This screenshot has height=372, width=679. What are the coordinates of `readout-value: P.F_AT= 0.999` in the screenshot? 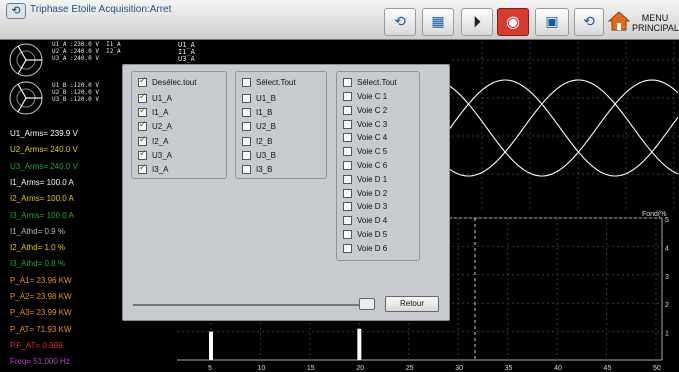 It's located at (36, 345).